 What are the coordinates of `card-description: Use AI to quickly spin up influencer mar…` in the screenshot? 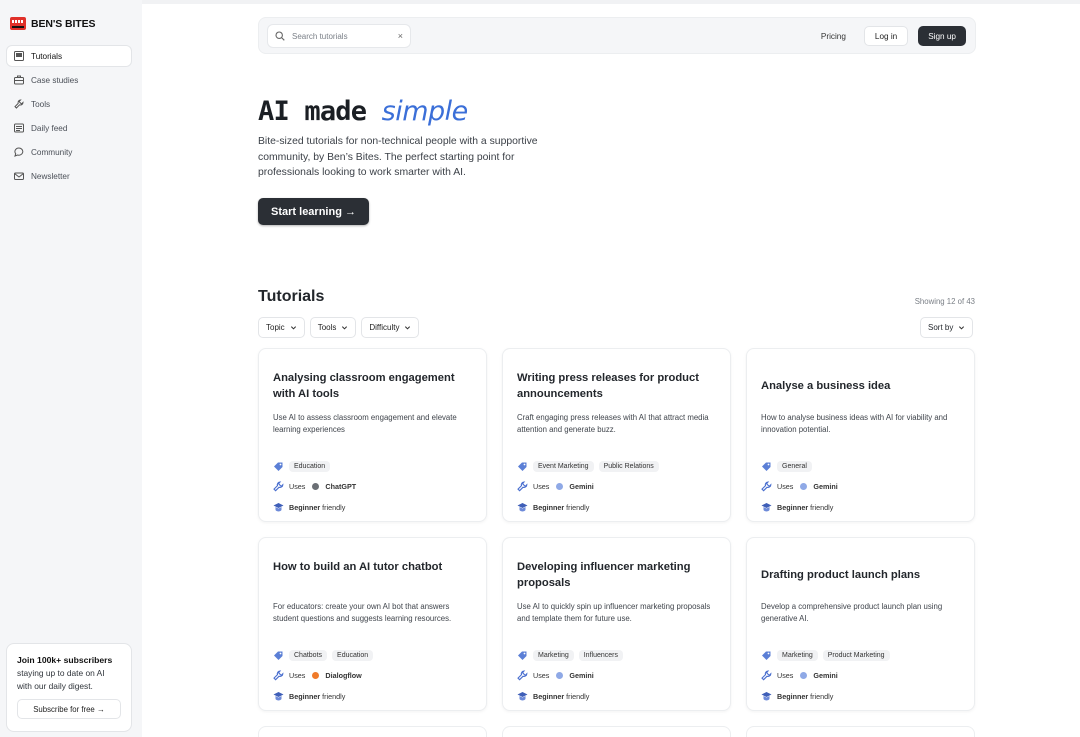 It's located at (614, 612).